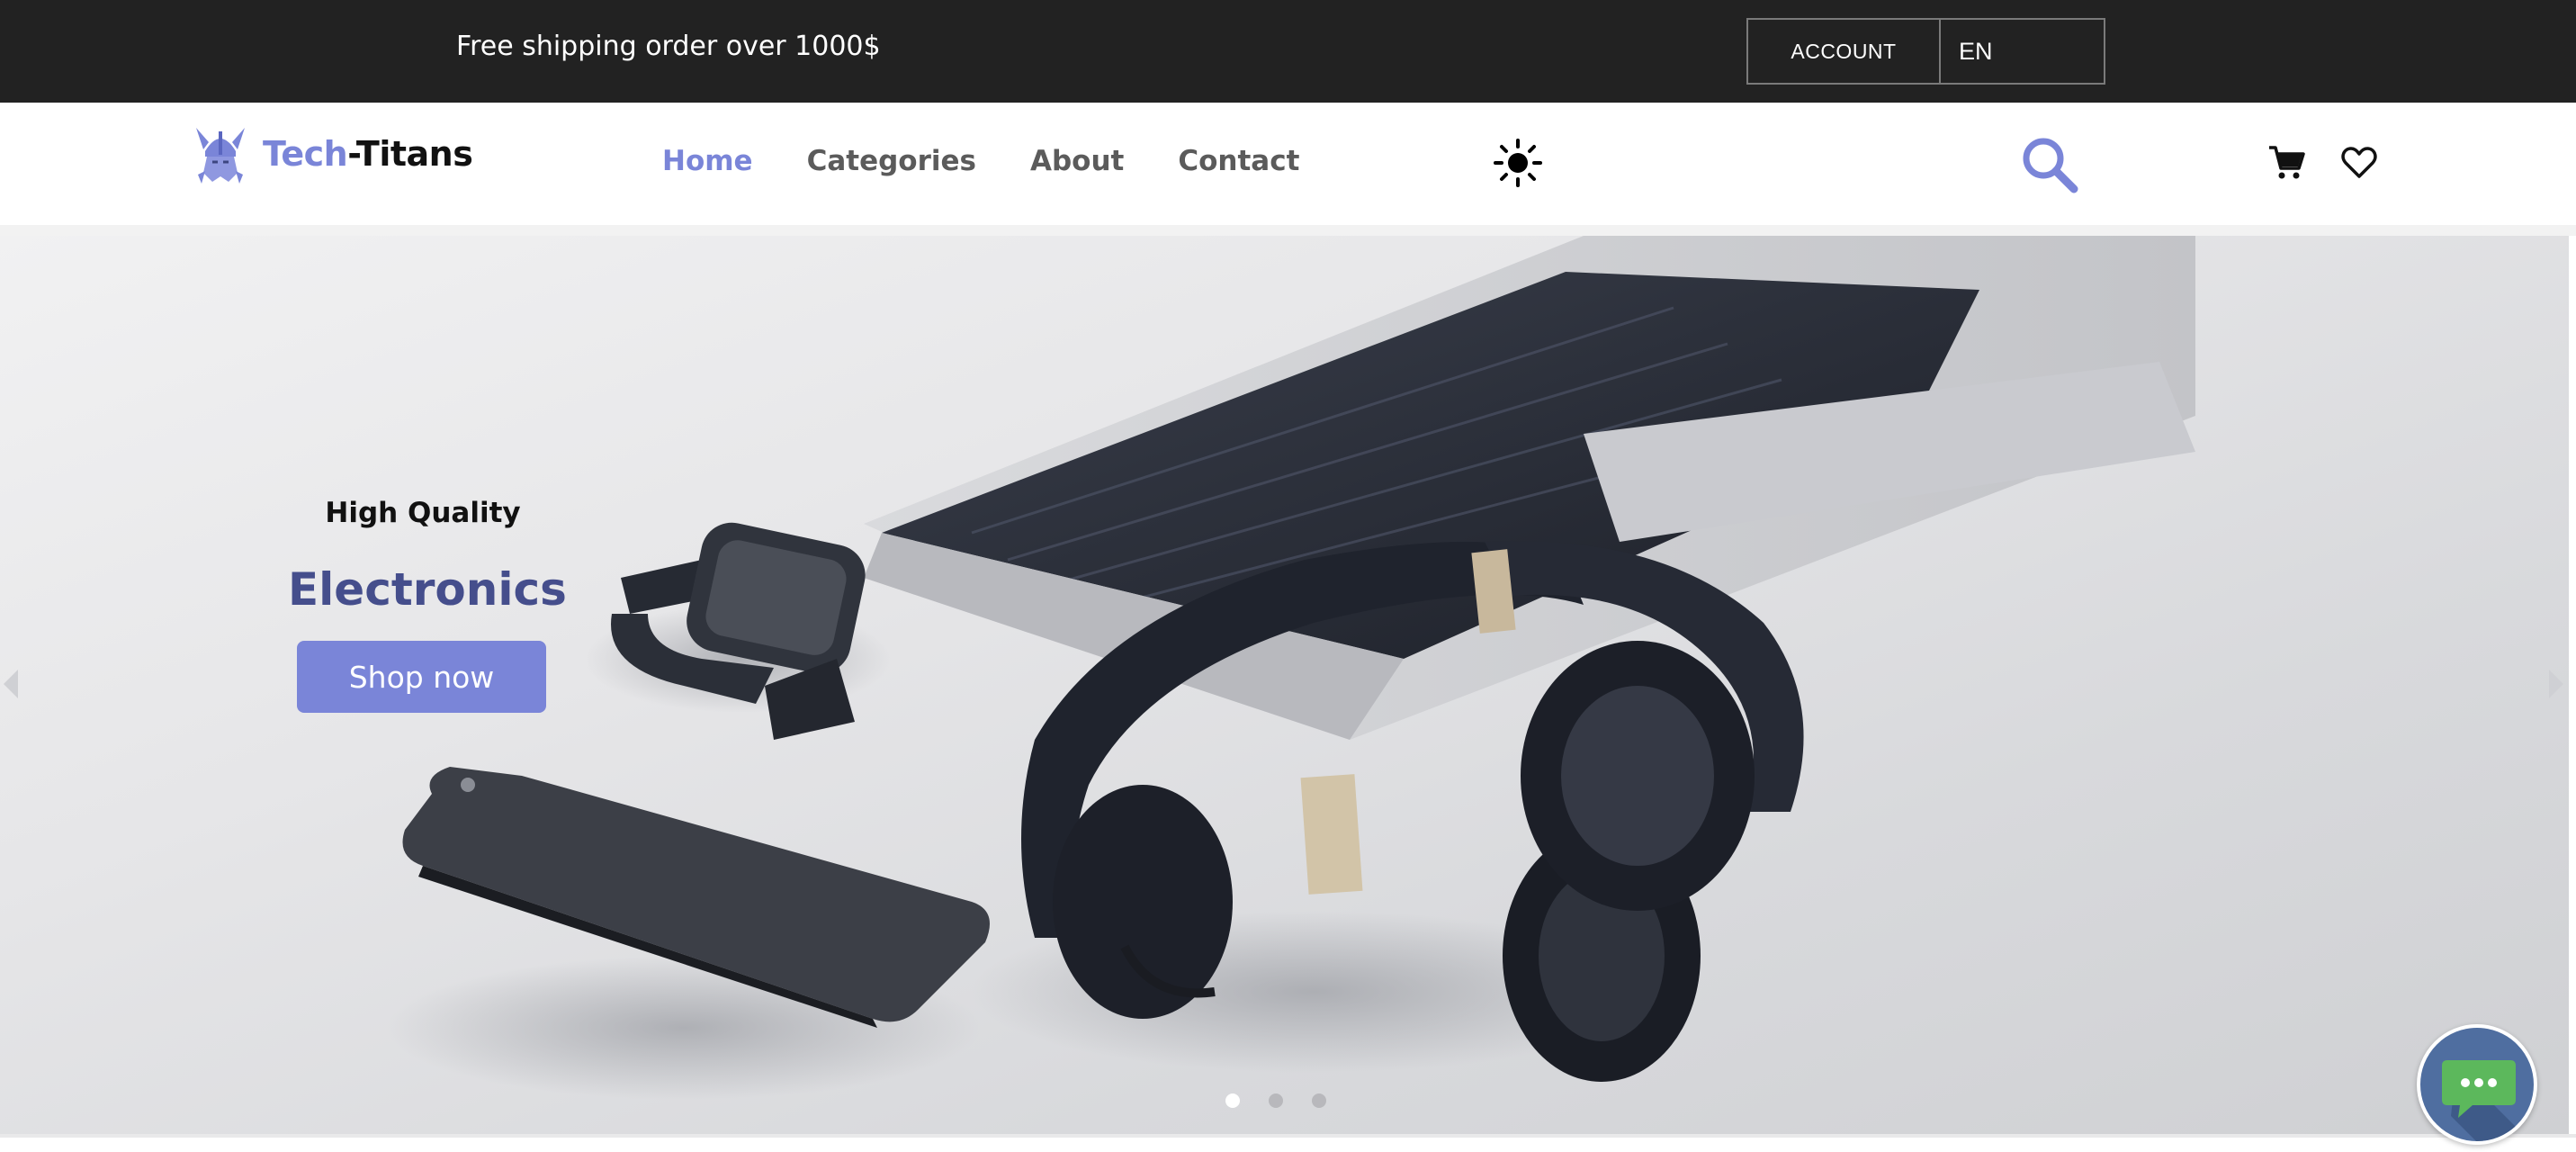 The height and width of the screenshot is (1152, 2576). Describe the element at coordinates (981, 161) in the screenshot. I see `nav-links: Home Categories About Contact` at that location.